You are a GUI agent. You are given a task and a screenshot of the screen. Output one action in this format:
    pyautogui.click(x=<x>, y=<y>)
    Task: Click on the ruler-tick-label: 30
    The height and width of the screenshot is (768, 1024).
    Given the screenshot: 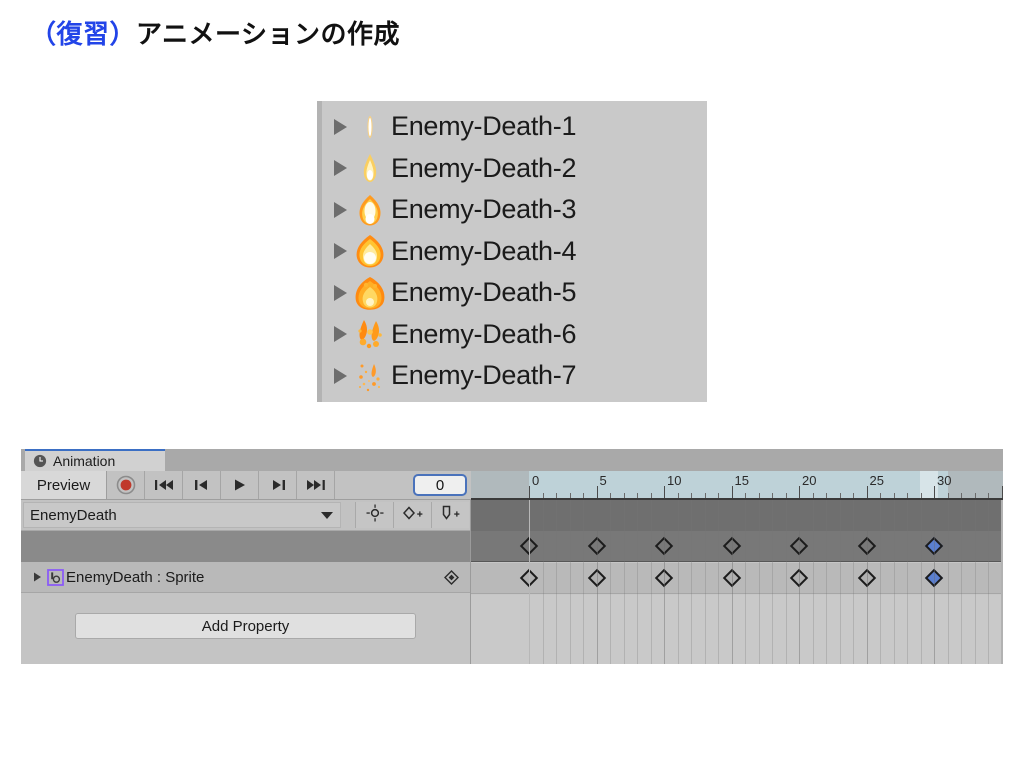 What is the action you would take?
    pyautogui.click(x=944, y=480)
    